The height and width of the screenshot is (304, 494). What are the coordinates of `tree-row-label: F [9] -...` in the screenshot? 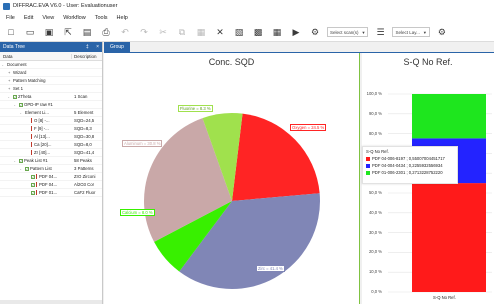 It's located at (41, 128).